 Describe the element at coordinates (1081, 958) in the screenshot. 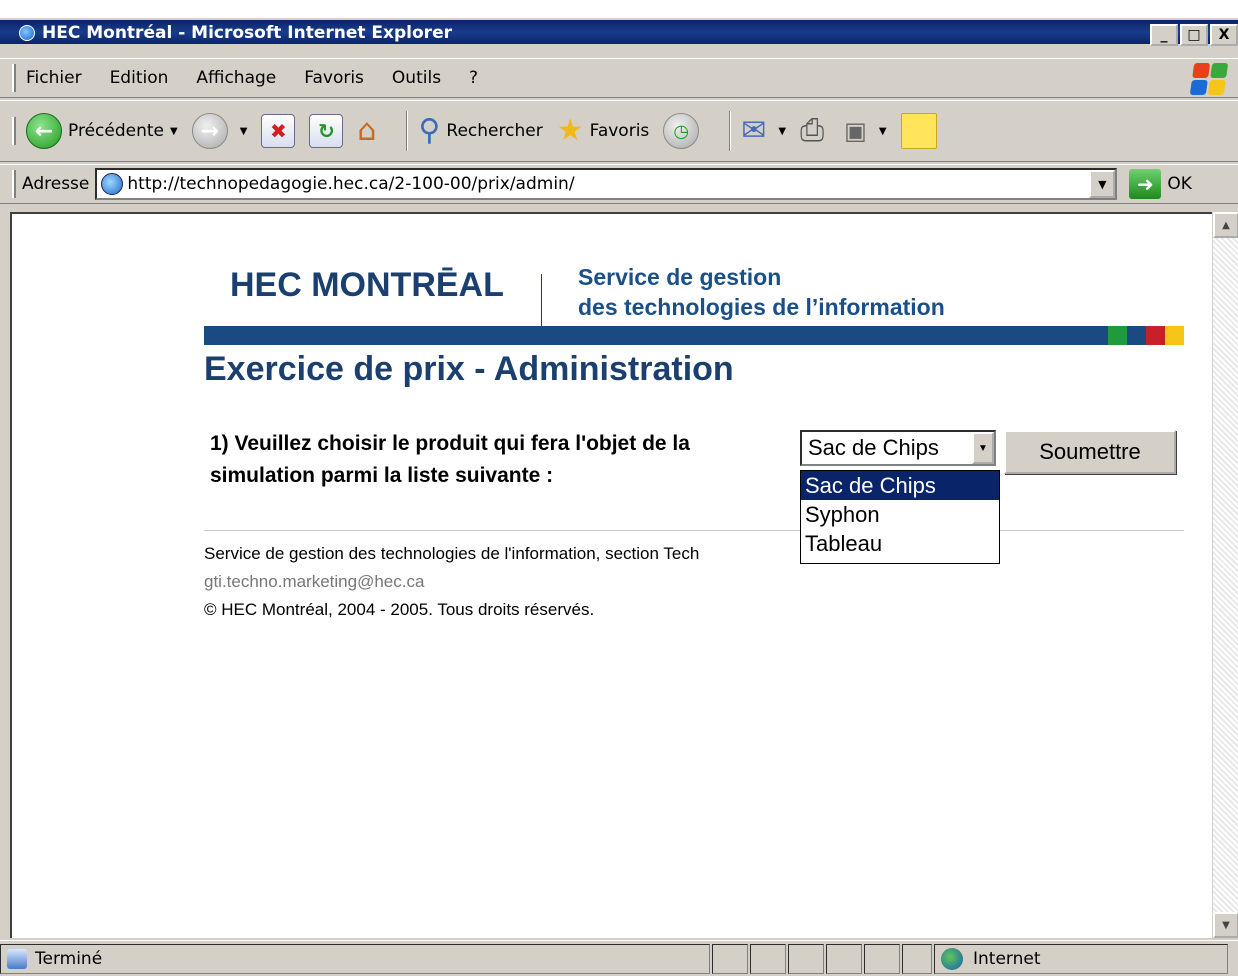

I see `security-zone: Internet` at that location.